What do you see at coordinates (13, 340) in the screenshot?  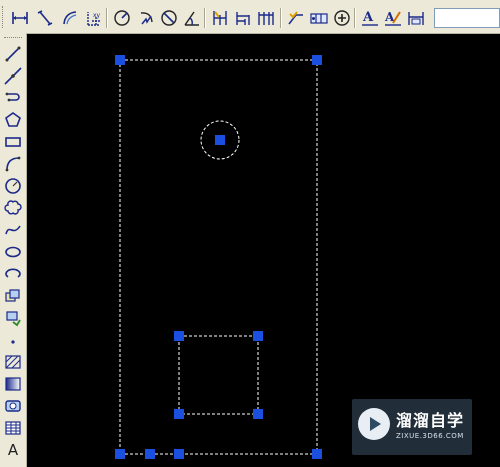 I see `point-icon` at bounding box center [13, 340].